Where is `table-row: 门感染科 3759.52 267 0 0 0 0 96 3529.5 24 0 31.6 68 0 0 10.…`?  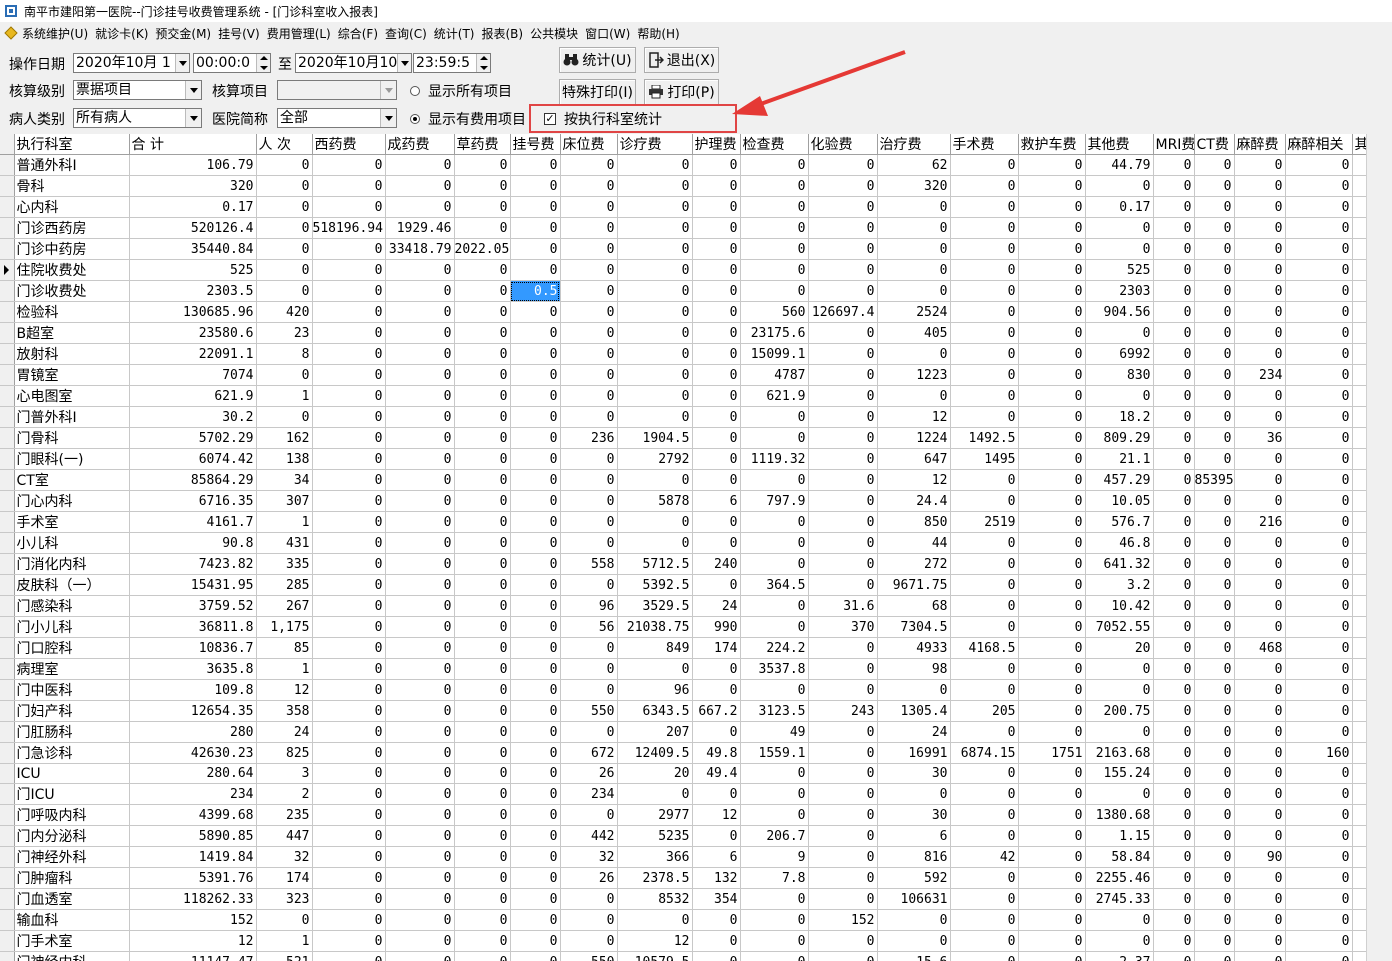
table-row: 门感染科 3759.52 267 0 0 0 0 96 3529.5 24 0 31.6 68 0 0 10.… is located at coordinates (696, 606).